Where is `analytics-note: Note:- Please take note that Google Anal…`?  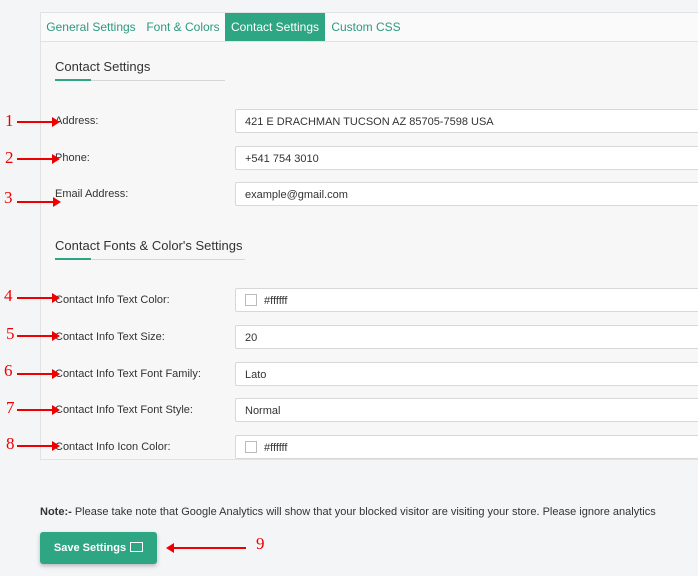
analytics-note: Note:- Please take note that Google Anal… is located at coordinates (348, 512).